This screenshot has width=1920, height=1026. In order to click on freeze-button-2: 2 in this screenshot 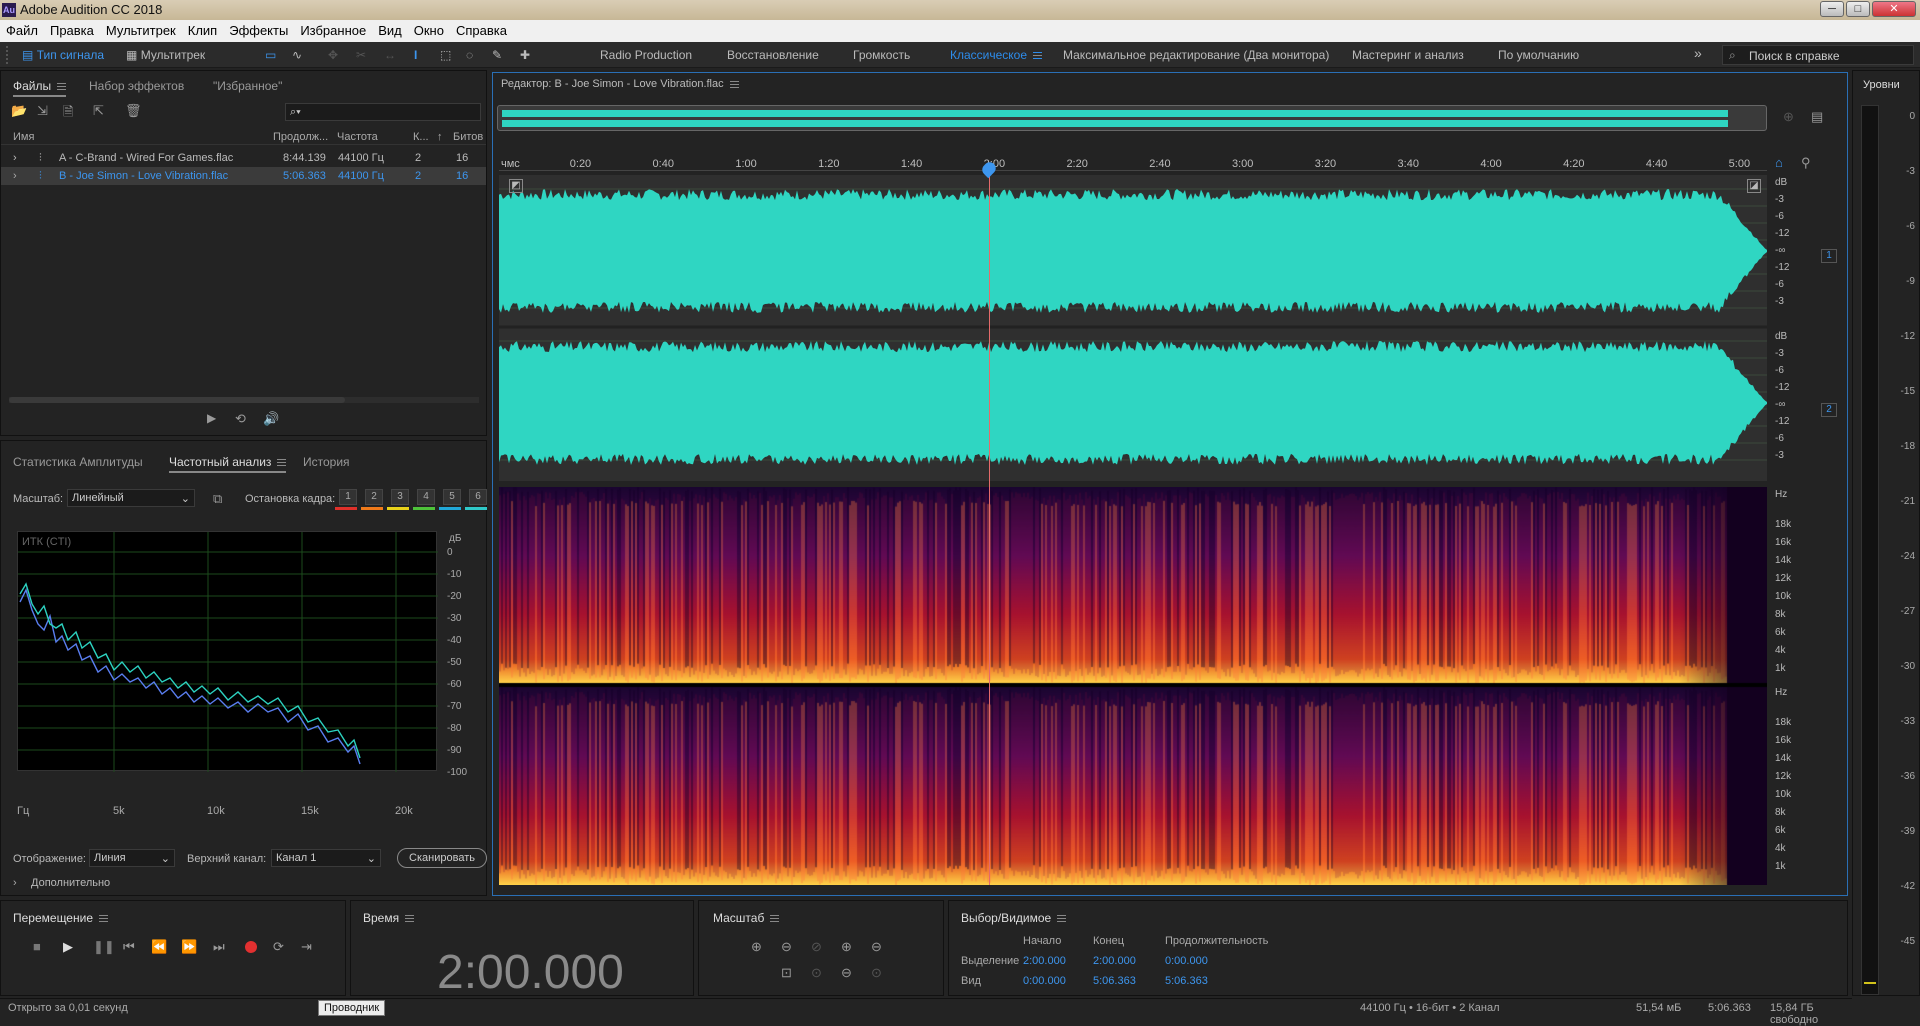, I will do `click(374, 497)`.